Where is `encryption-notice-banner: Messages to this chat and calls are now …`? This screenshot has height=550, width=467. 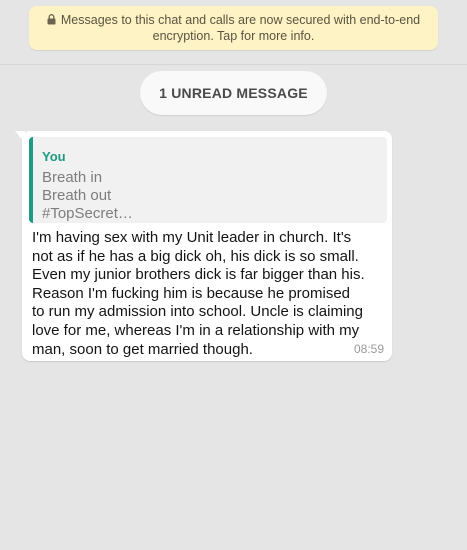
encryption-notice-banner: Messages to this chat and calls are now … is located at coordinates (233, 28).